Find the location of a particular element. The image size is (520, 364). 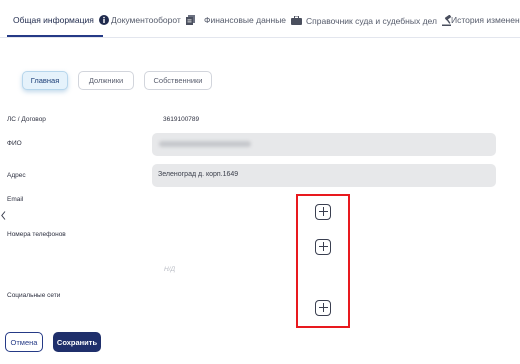

cancel-button: Отмена is located at coordinates (24, 342).